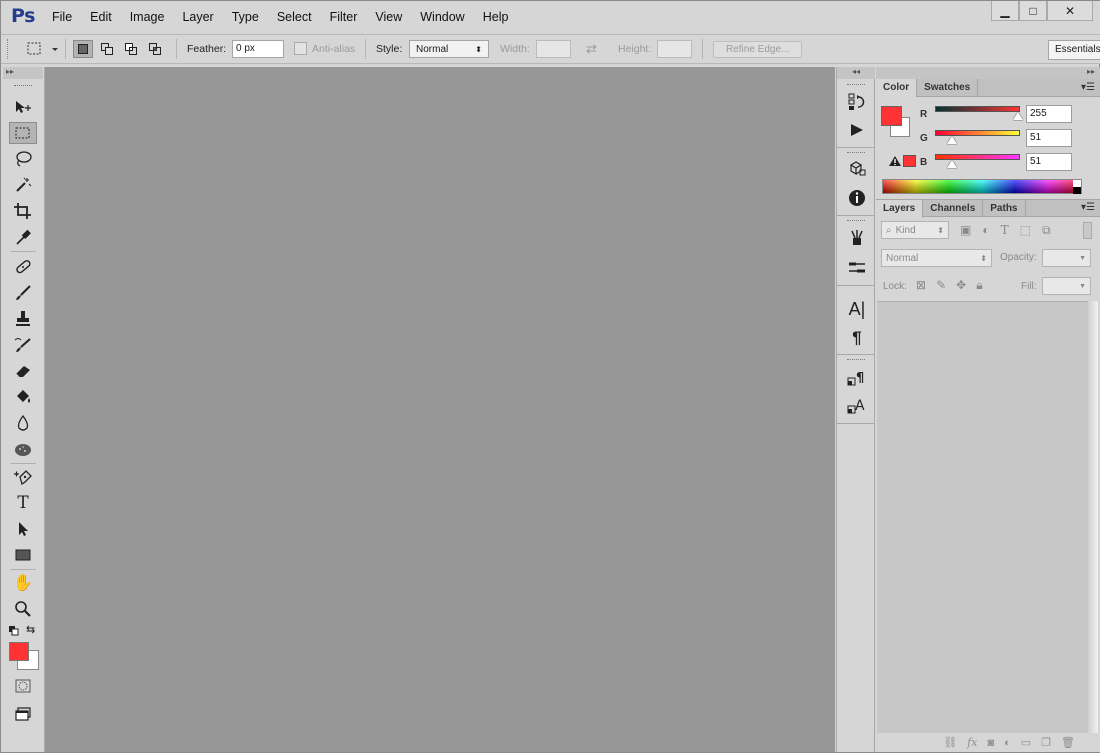  What do you see at coordinates (985, 230) in the screenshot?
I see `adjustment-filter-icon: ◐` at bounding box center [985, 230].